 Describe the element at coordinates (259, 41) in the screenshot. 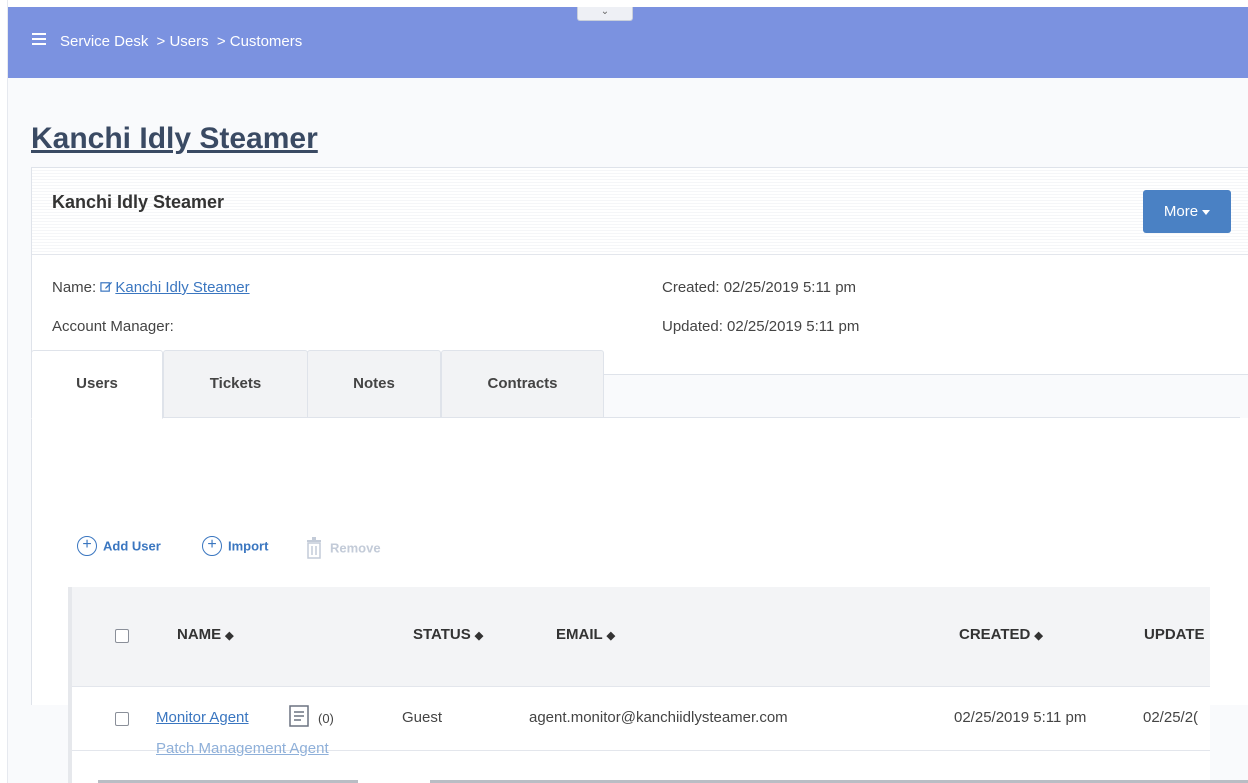

I see `breadcrumb-customers: > Customers` at that location.